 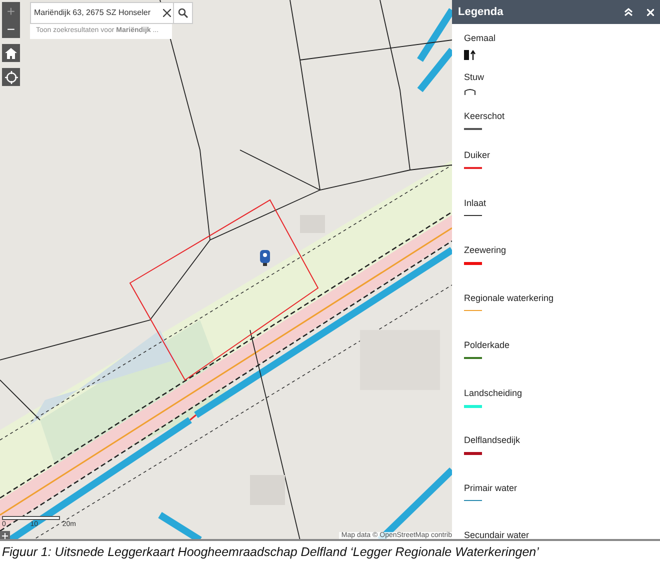 I want to click on legend-label: Secundair water, so click(x=497, y=535).